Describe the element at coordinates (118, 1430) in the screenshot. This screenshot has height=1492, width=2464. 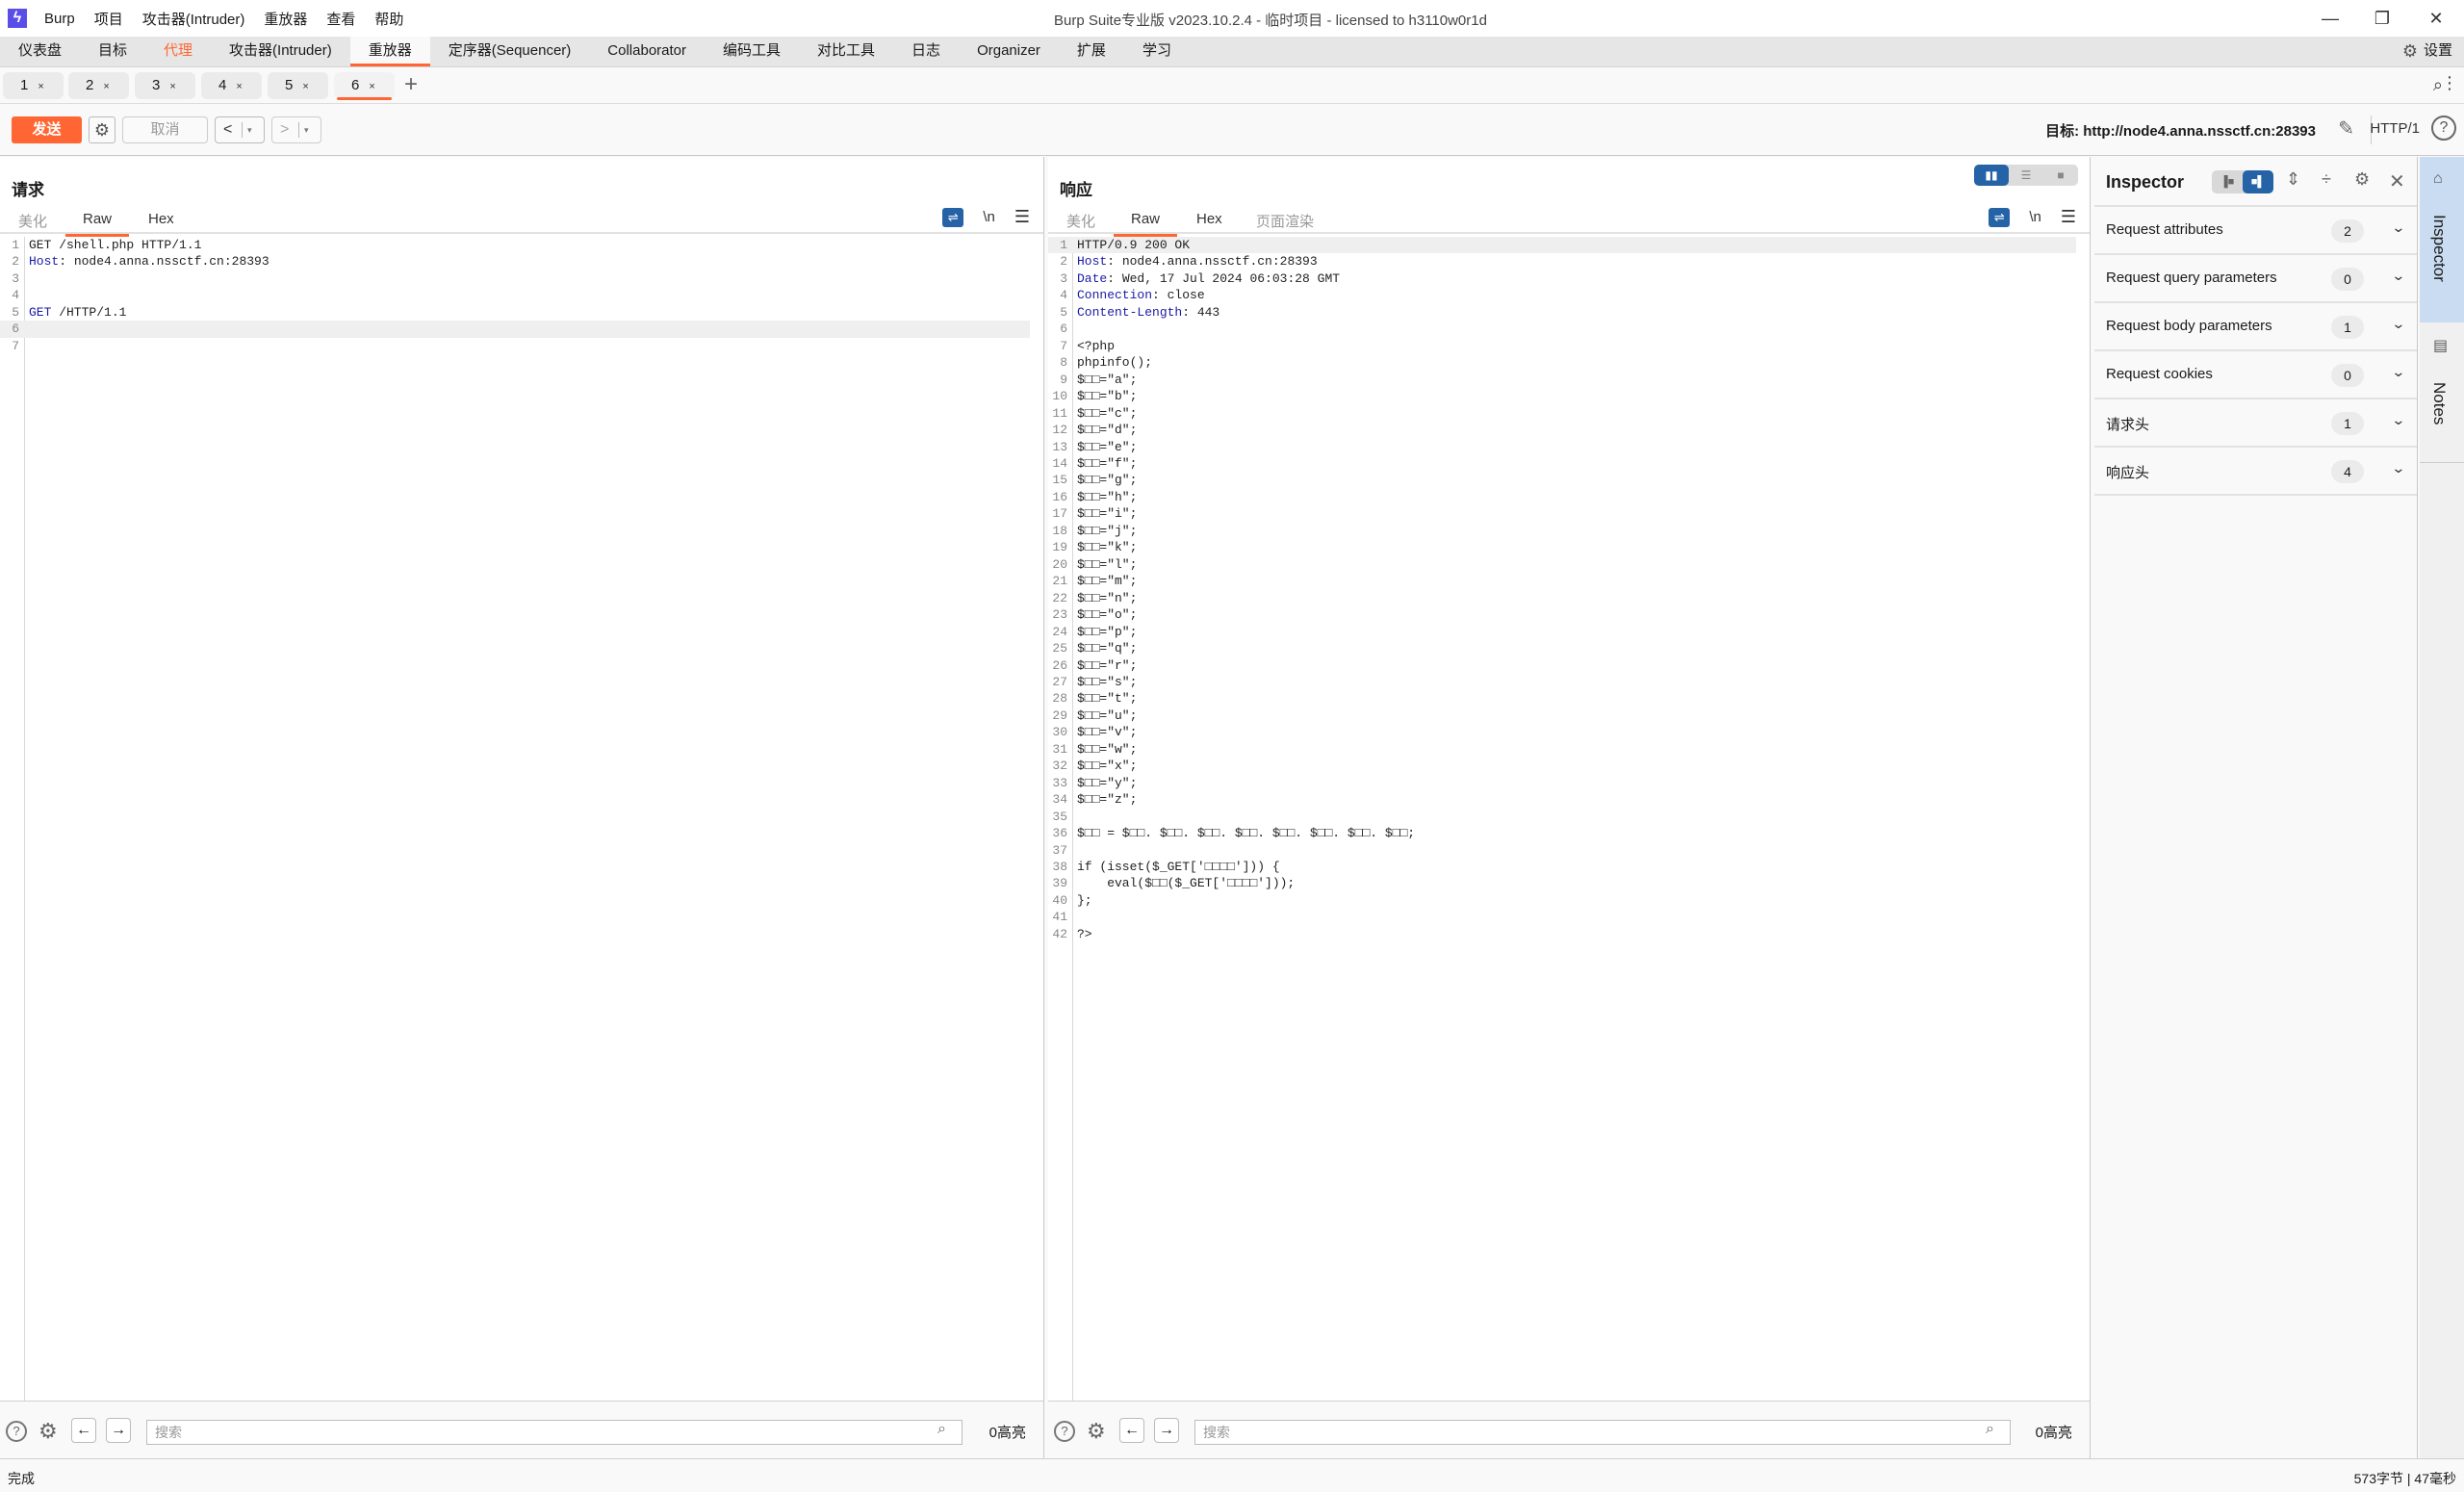
I see `next-match-button: →` at that location.